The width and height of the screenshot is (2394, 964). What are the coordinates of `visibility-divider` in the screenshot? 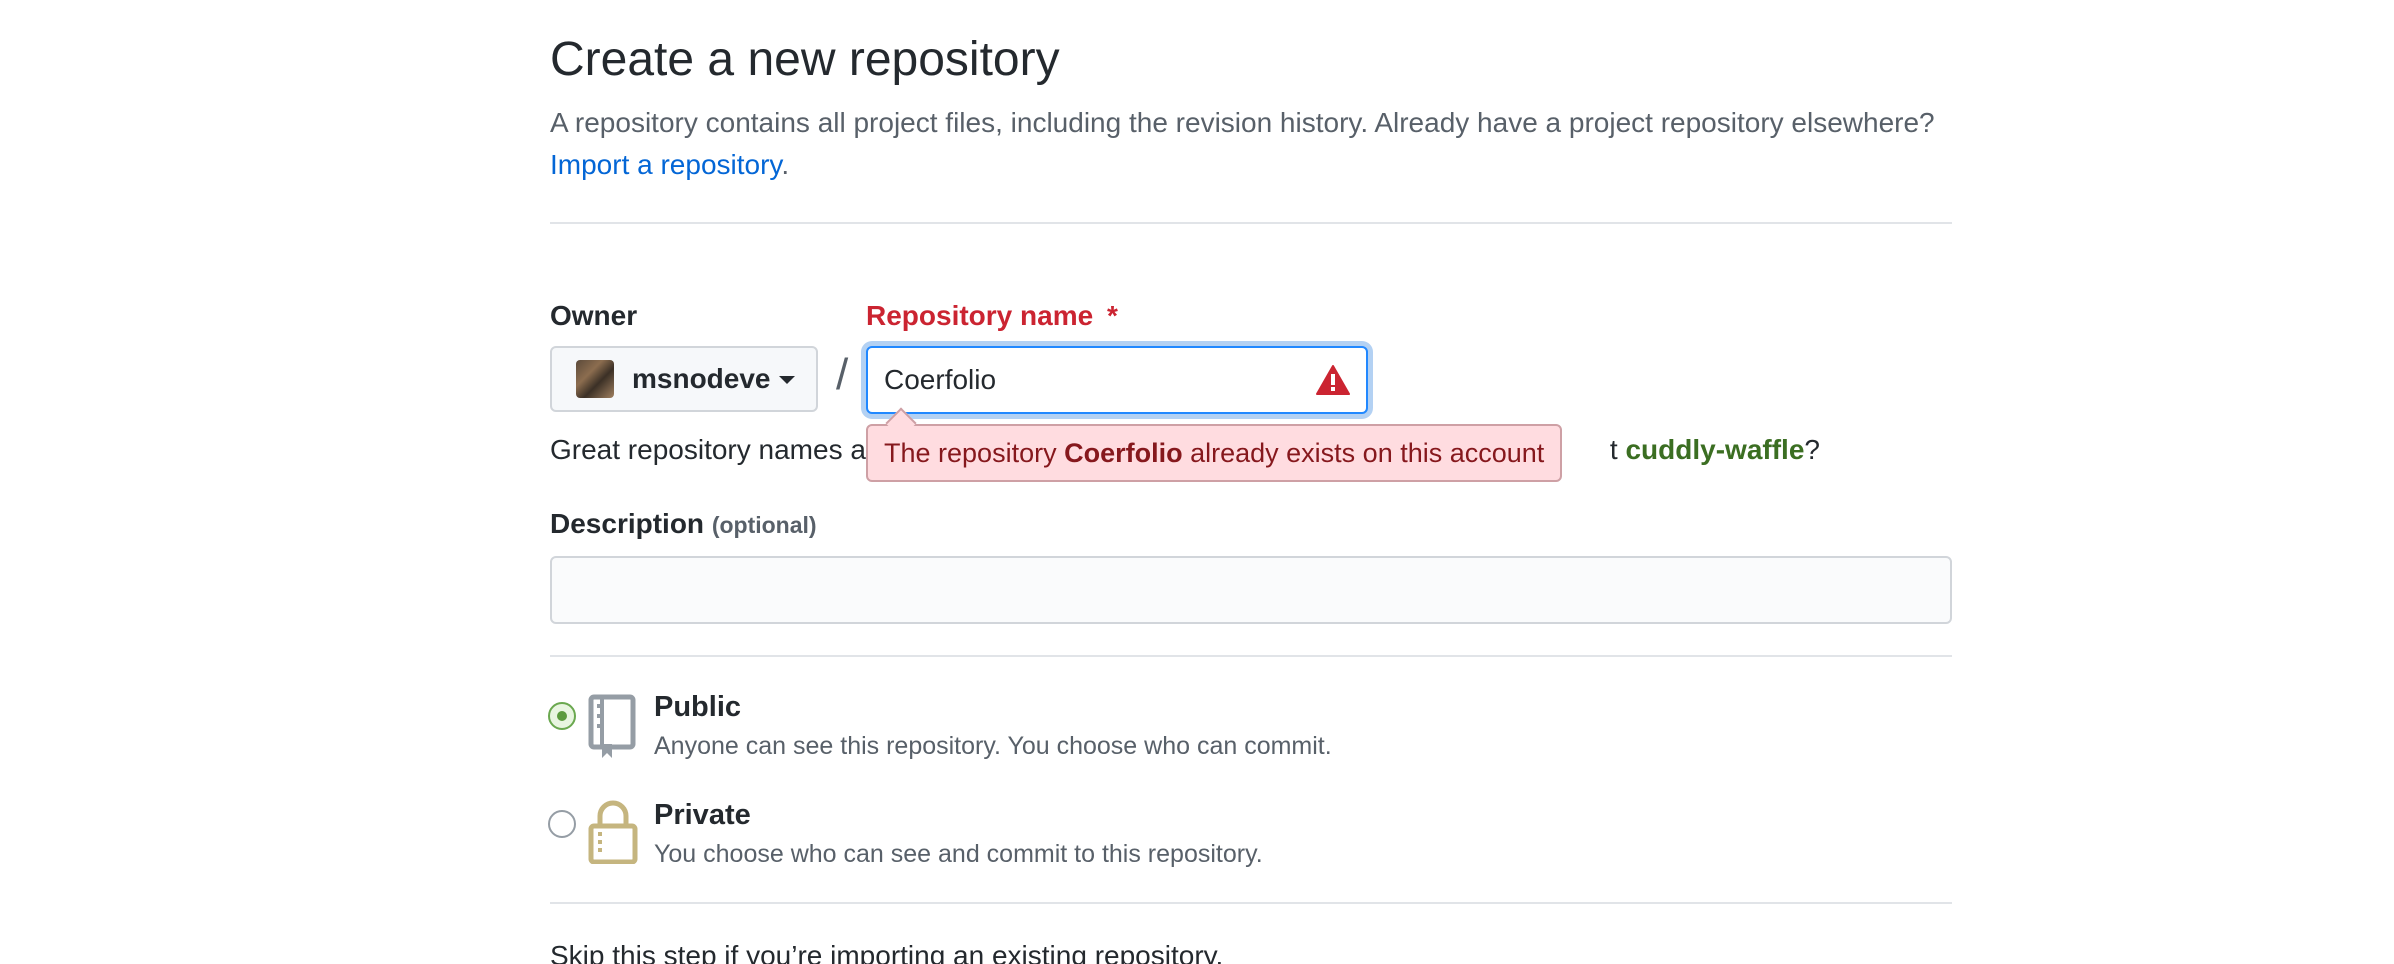 It's located at (1251, 903).